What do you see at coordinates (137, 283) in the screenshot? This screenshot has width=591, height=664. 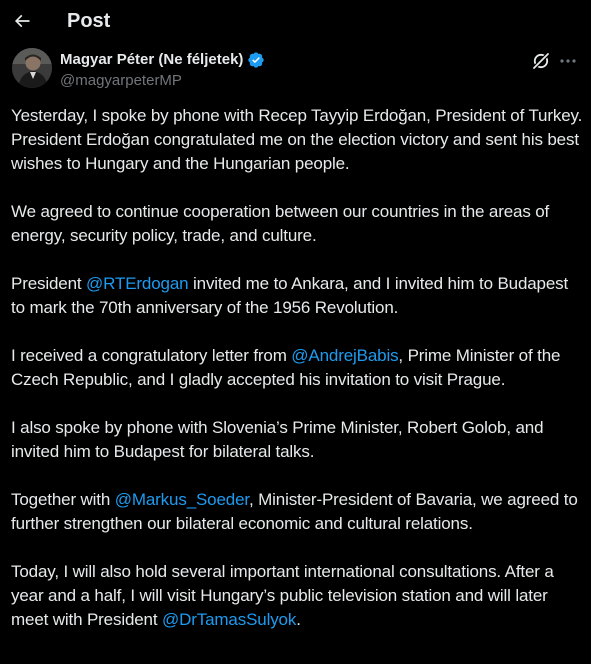 I see `mention-link: @RTErdogan` at bounding box center [137, 283].